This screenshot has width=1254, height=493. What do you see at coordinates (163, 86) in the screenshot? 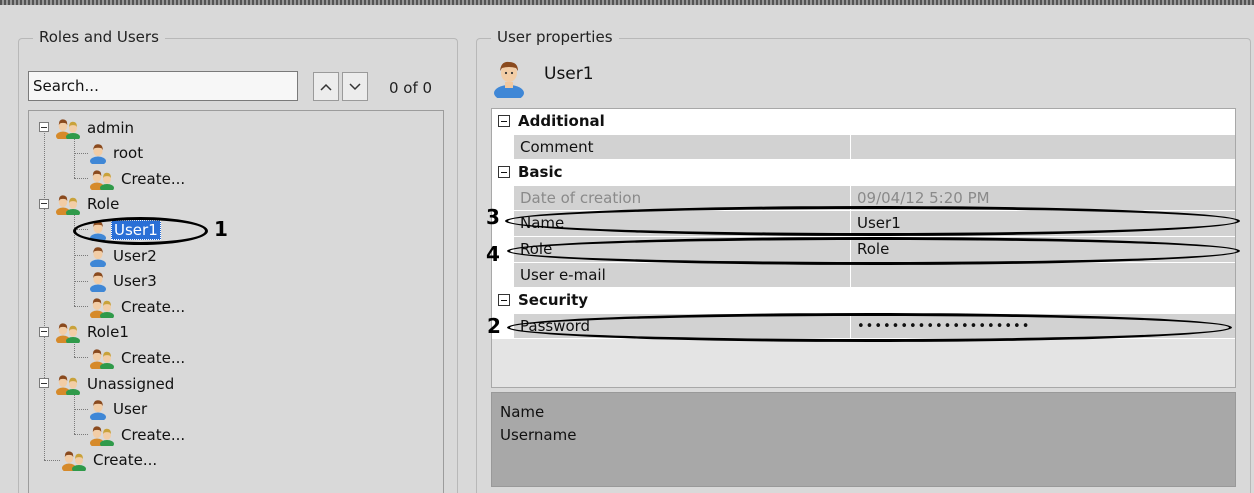
I see `search-input` at bounding box center [163, 86].